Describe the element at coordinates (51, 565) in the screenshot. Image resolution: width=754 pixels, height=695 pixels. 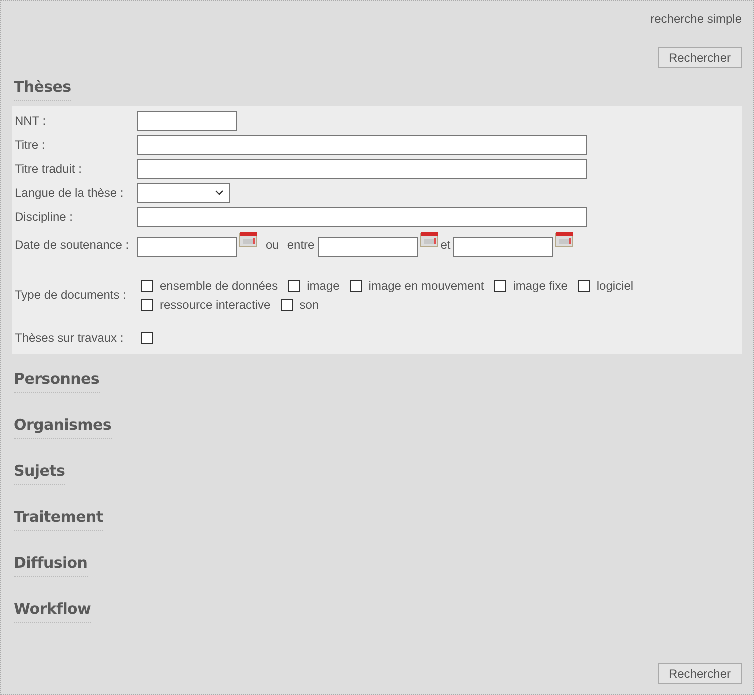
I see `section-heading: Diffusion` at that location.